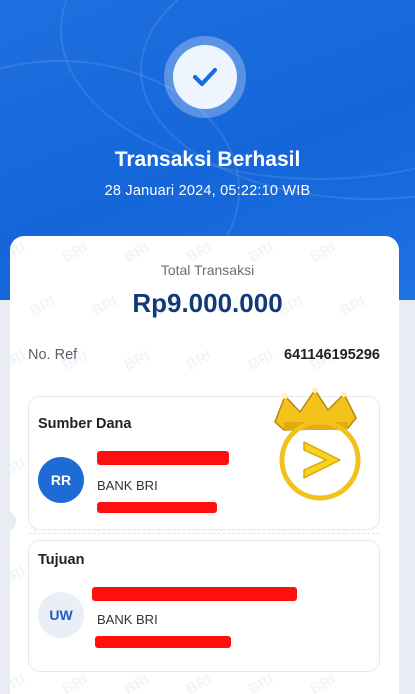 The height and width of the screenshot is (694, 415). What do you see at coordinates (204, 533) in the screenshot?
I see `panel-divider` at bounding box center [204, 533].